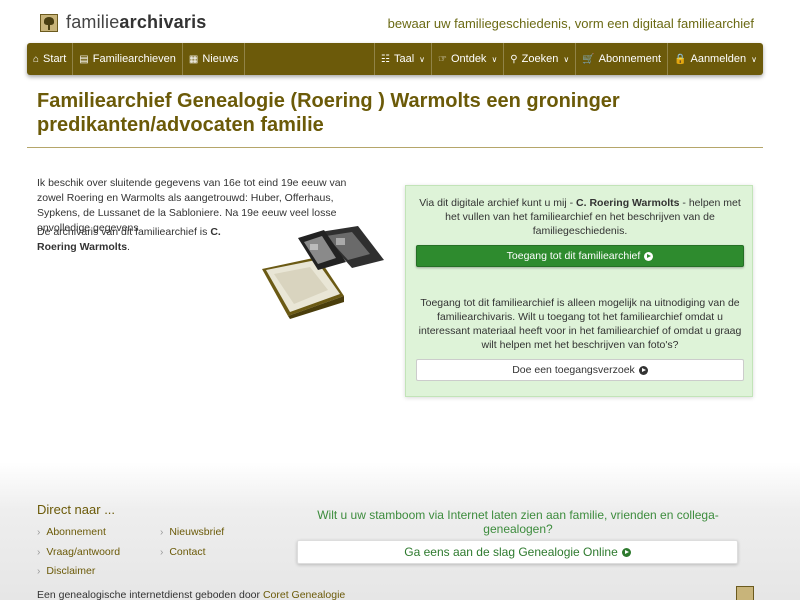 The image size is (800, 600). I want to click on footer-logo-icon, so click(745, 593).